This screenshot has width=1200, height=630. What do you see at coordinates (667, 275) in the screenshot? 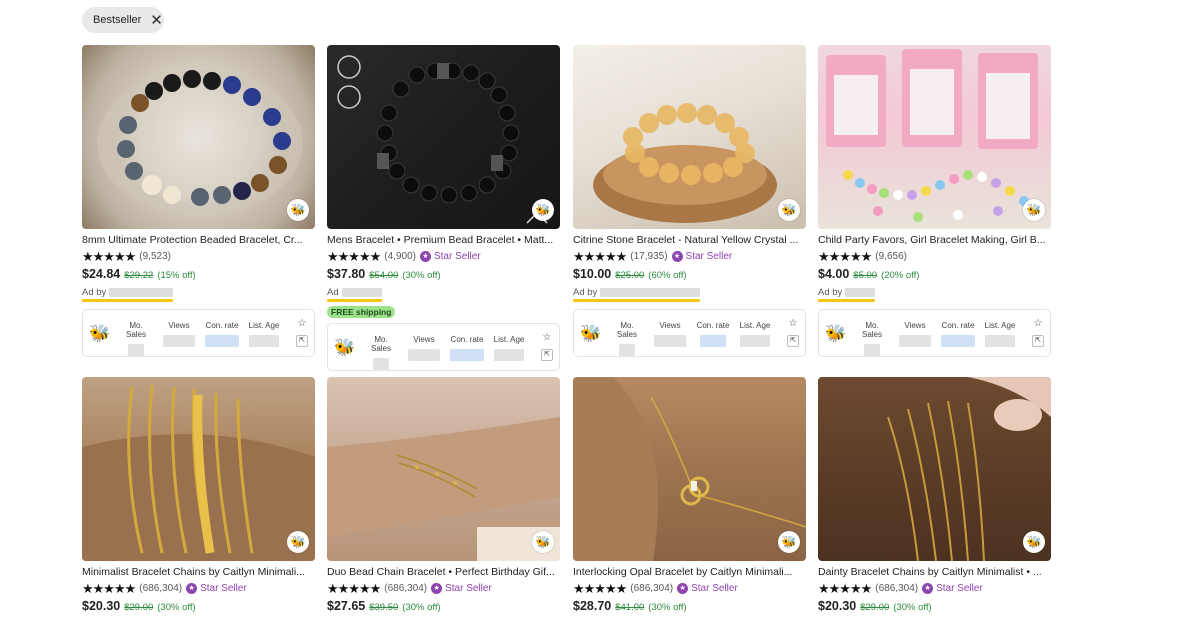
I see `discount-percent: (60% off)` at bounding box center [667, 275].